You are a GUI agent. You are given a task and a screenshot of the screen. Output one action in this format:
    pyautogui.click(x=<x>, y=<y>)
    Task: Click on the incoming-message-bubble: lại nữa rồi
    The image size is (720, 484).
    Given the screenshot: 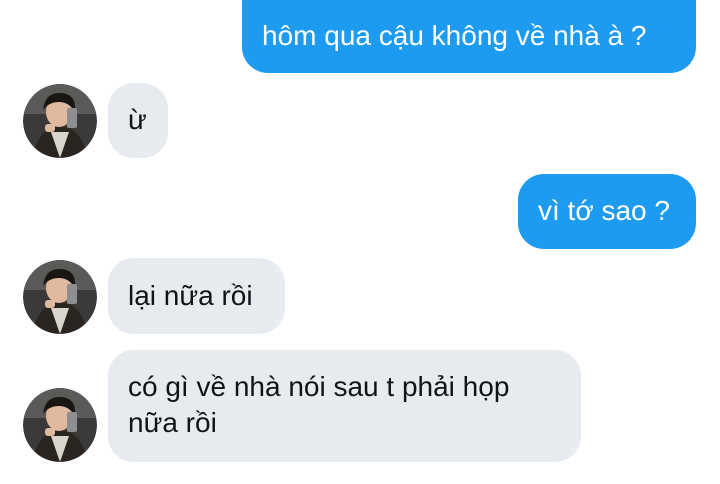 What is the action you would take?
    pyautogui.click(x=196, y=296)
    